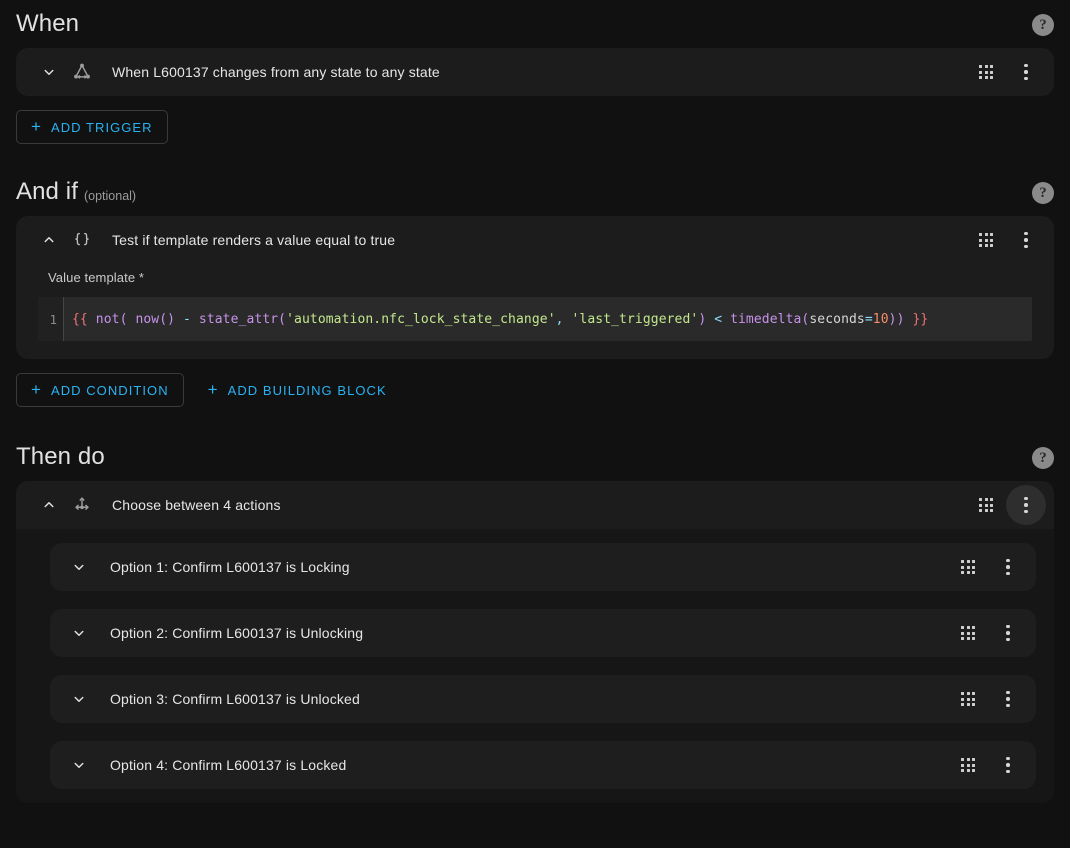 This screenshot has width=1070, height=848. Describe the element at coordinates (110, 196) in the screenshot. I see `and-if-optional-label: (optional)` at that location.